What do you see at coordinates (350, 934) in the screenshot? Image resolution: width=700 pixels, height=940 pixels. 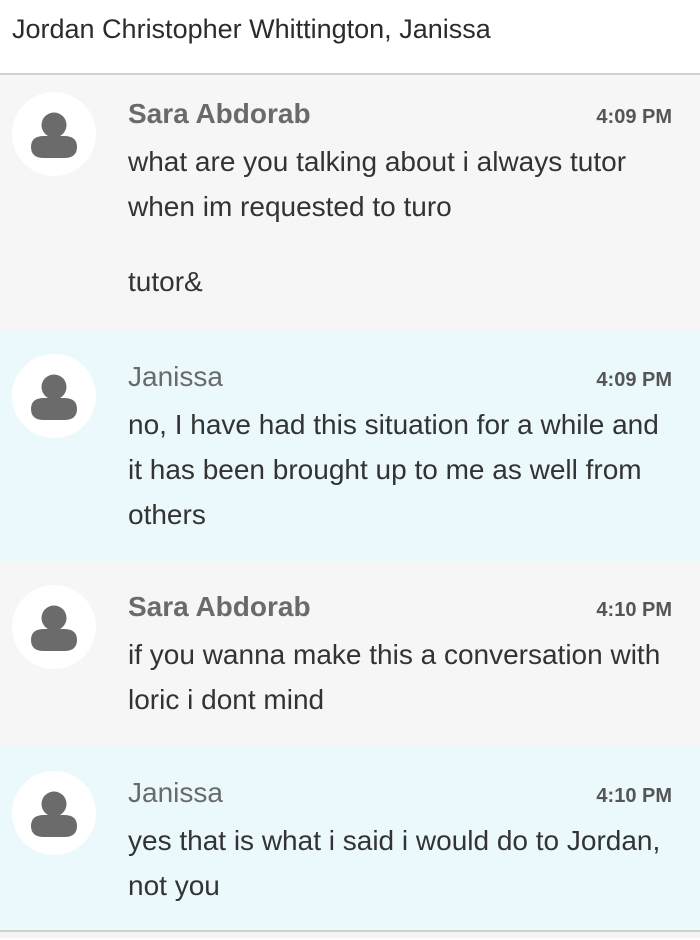 I see `thread-bottom-divider` at bounding box center [350, 934].